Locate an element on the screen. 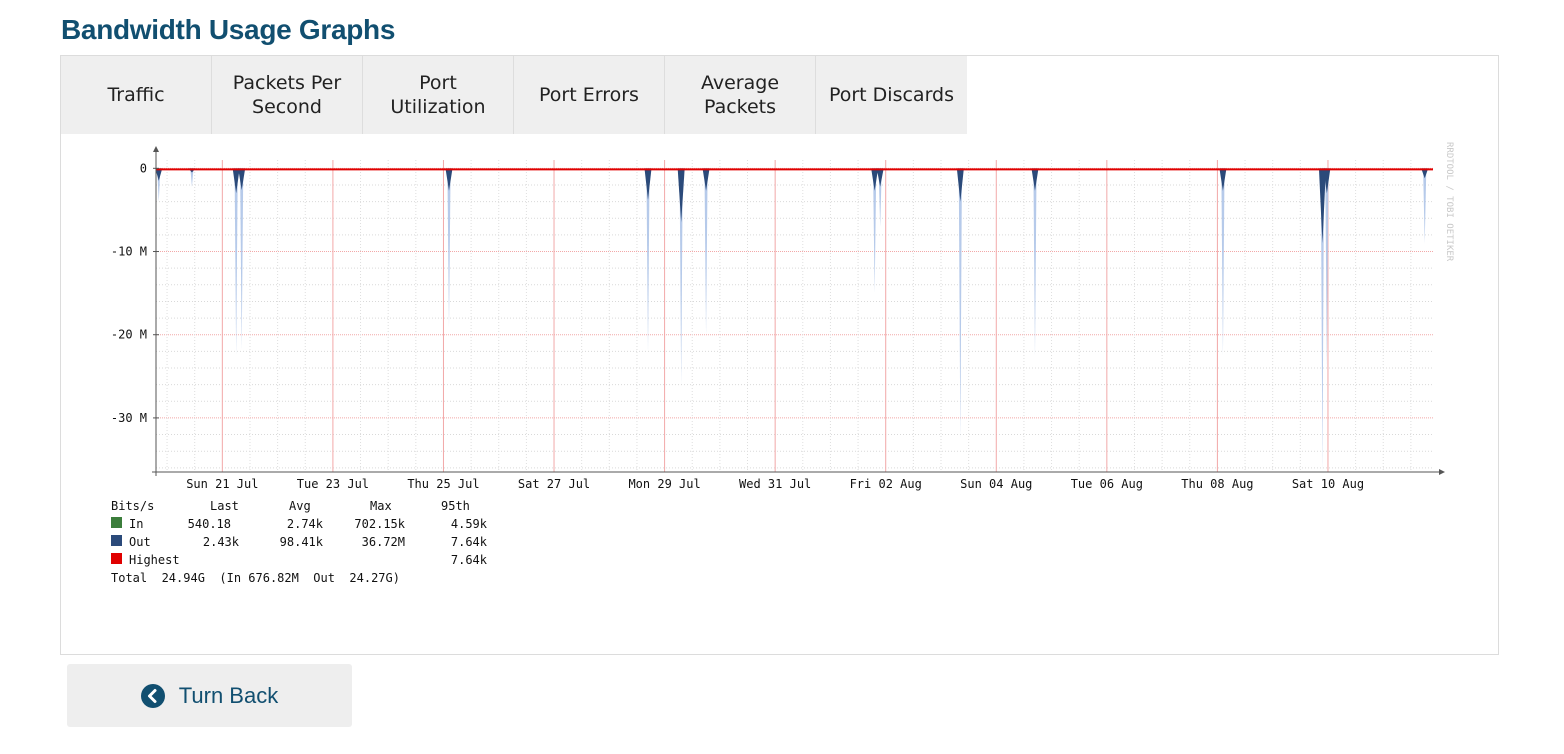  x-tick-label: Sun 21 Jul is located at coordinates (222, 484).